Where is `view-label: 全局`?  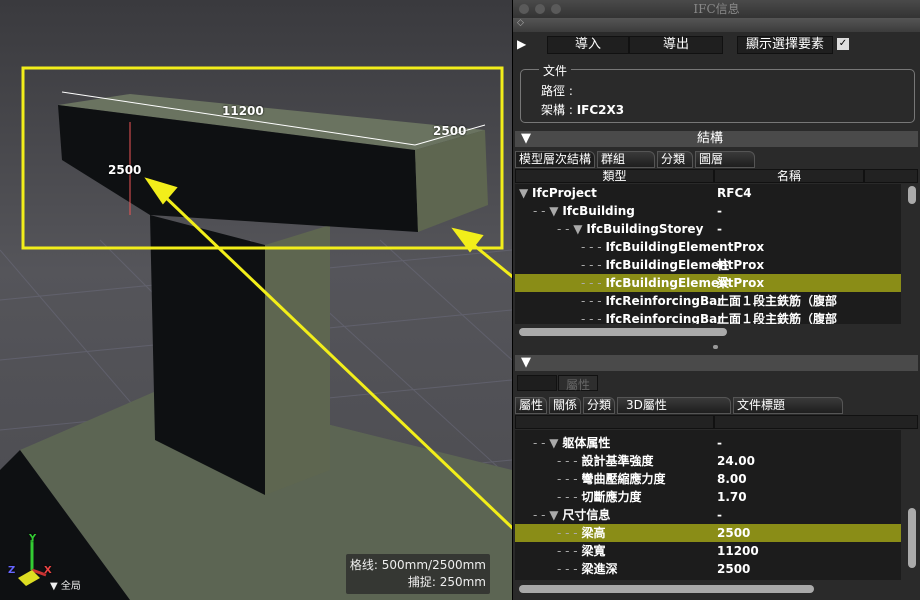
view-label: 全局 is located at coordinates (70, 586).